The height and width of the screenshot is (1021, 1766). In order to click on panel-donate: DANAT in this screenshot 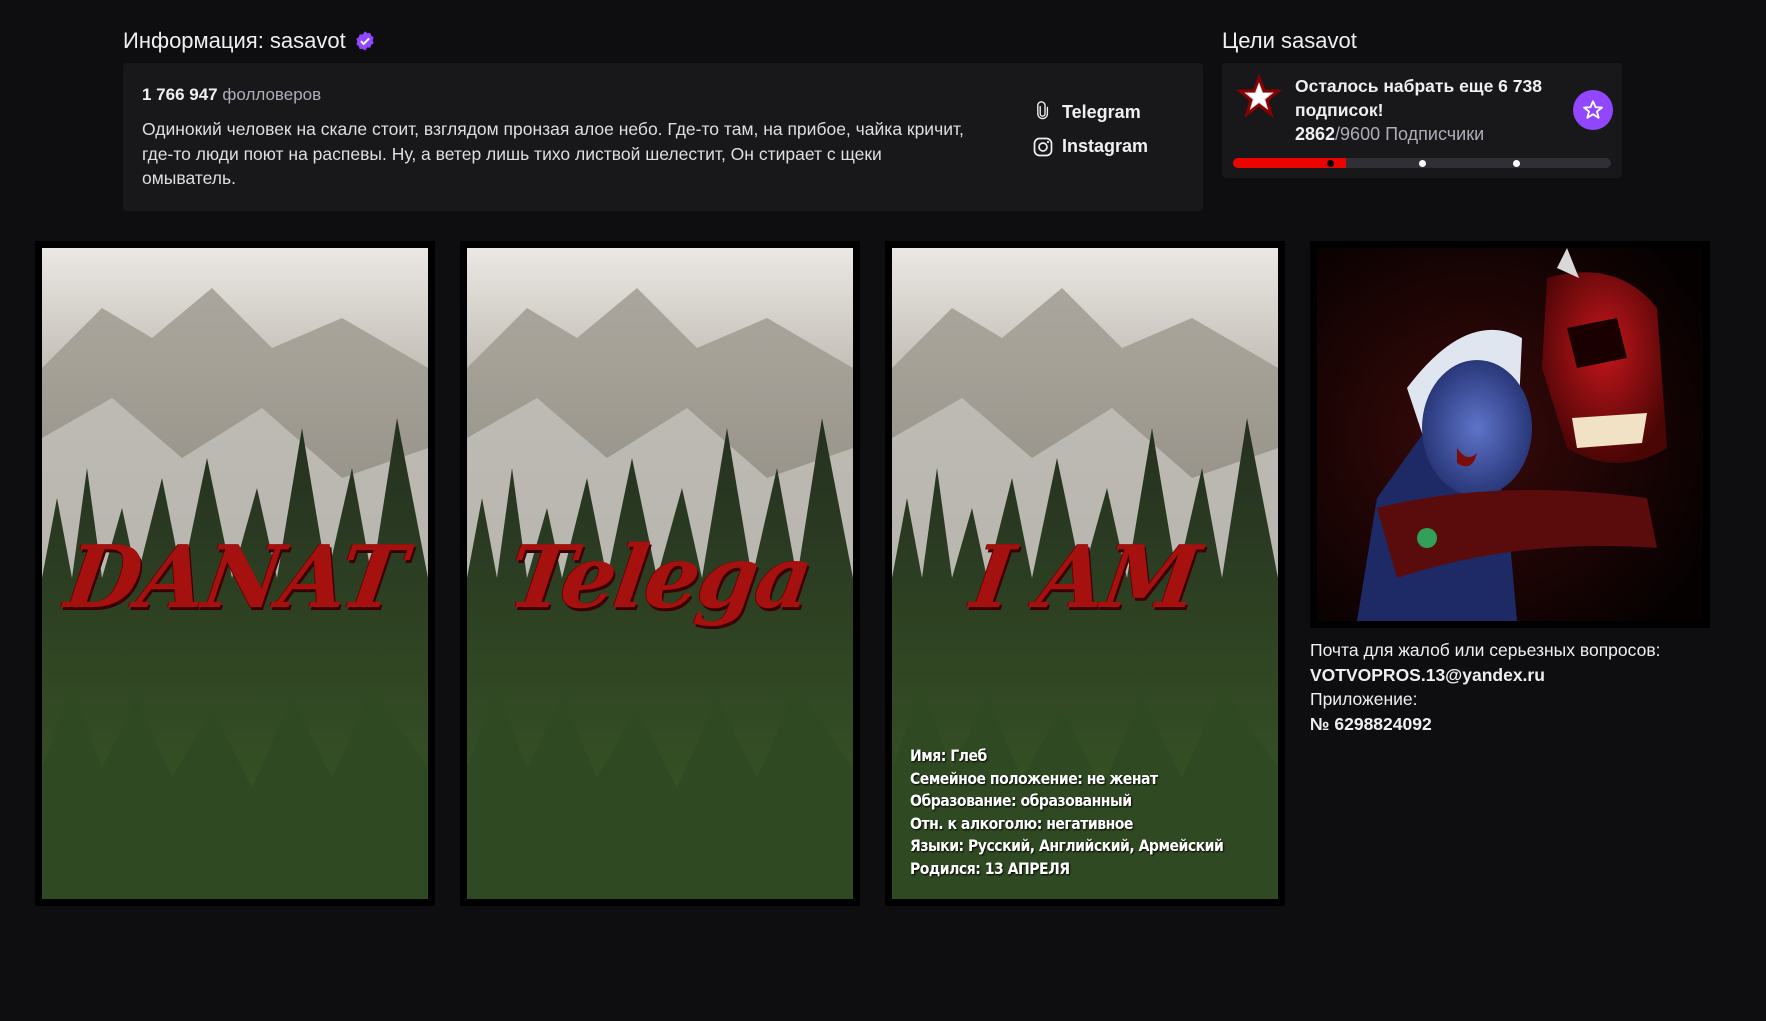, I will do `click(235, 573)`.